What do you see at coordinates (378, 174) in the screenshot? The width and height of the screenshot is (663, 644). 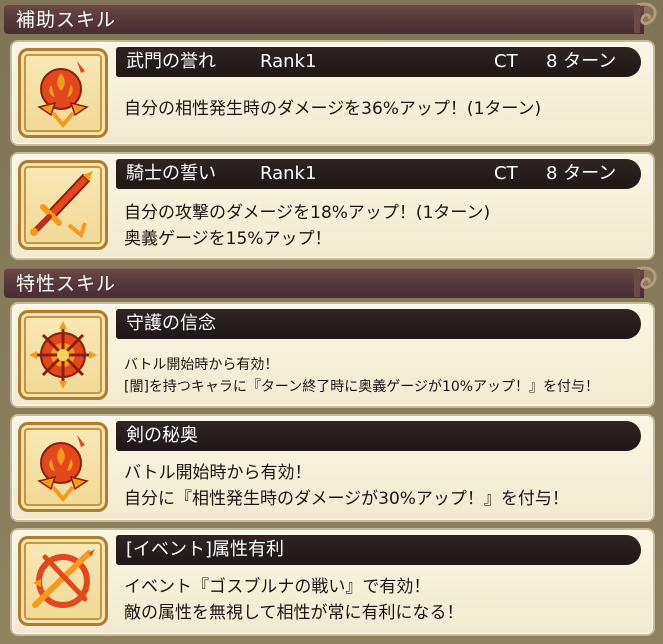 I see `skill-title-bar: 騎士の誓い Rank1 CT 8 ターン` at bounding box center [378, 174].